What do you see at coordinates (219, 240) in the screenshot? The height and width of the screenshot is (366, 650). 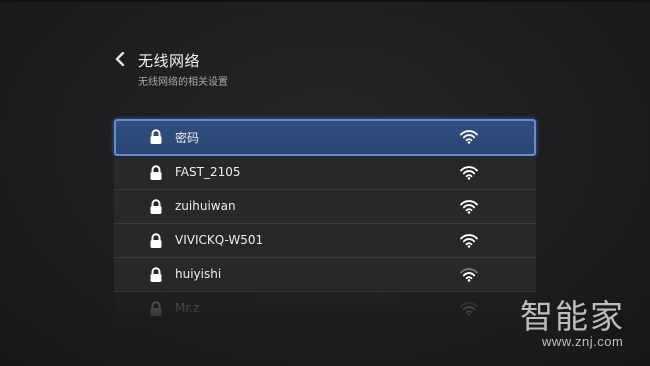 I see `network-ssid: VIVICKQ-W501` at bounding box center [219, 240].